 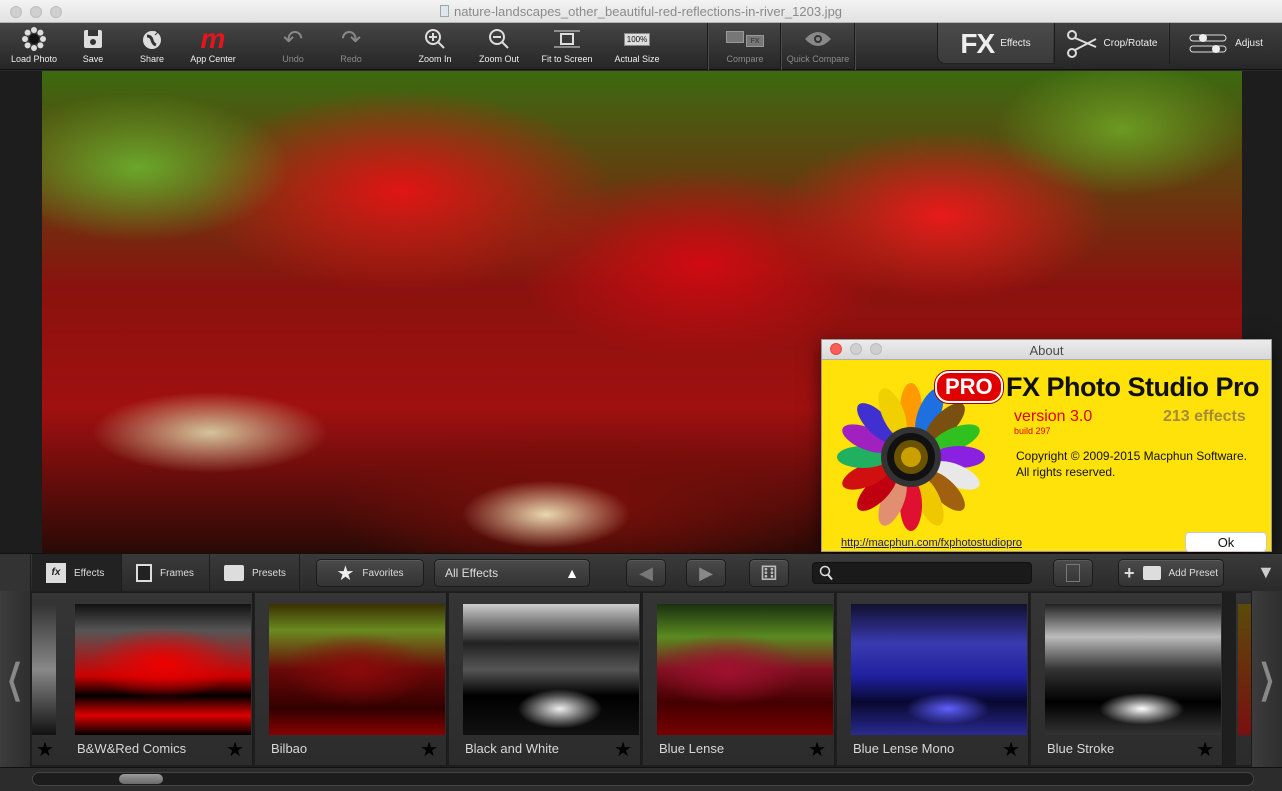 What do you see at coordinates (293, 46) in the screenshot?
I see `undo-button: ↶ Undo` at bounding box center [293, 46].